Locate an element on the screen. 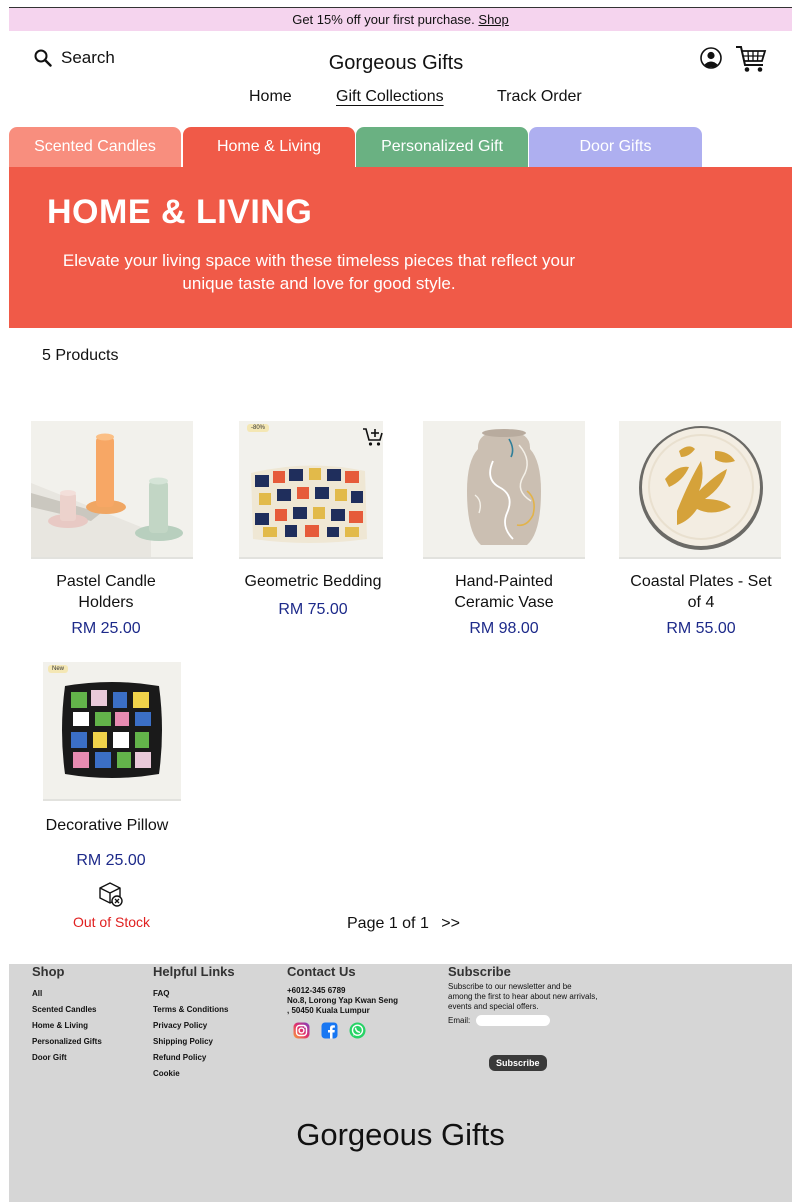 This screenshot has width=792, height=1202. footer-link: Door Gift is located at coordinates (67, 1058).